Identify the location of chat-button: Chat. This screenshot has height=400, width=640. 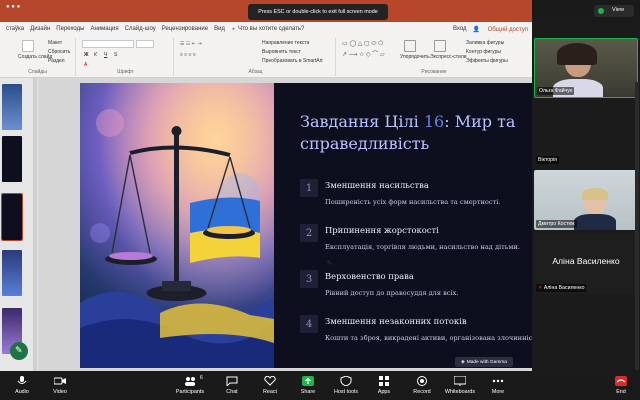
(232, 386).